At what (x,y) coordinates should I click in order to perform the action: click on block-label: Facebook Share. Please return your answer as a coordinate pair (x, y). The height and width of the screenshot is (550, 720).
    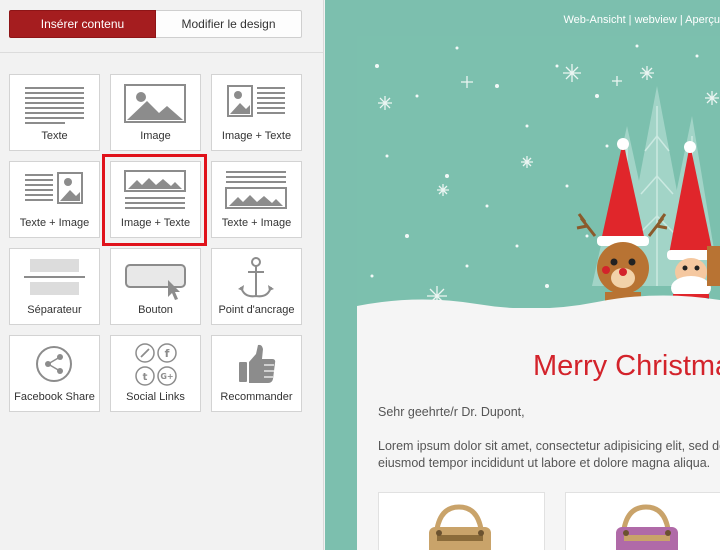
    Looking at the image, I should click on (54, 397).